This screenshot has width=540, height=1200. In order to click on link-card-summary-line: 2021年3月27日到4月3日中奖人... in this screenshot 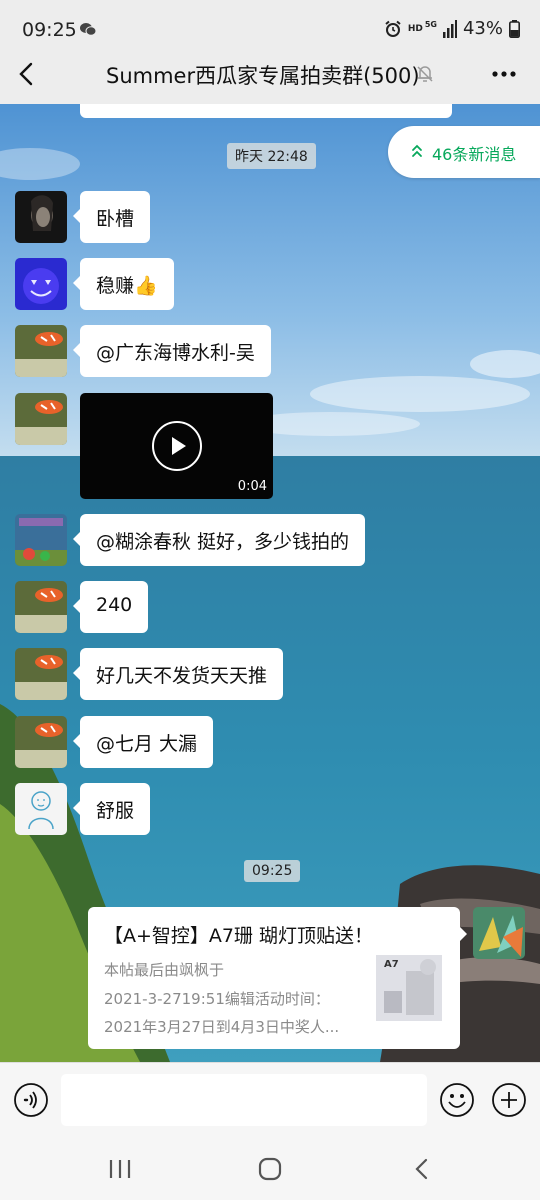, I will do `click(222, 1027)`.